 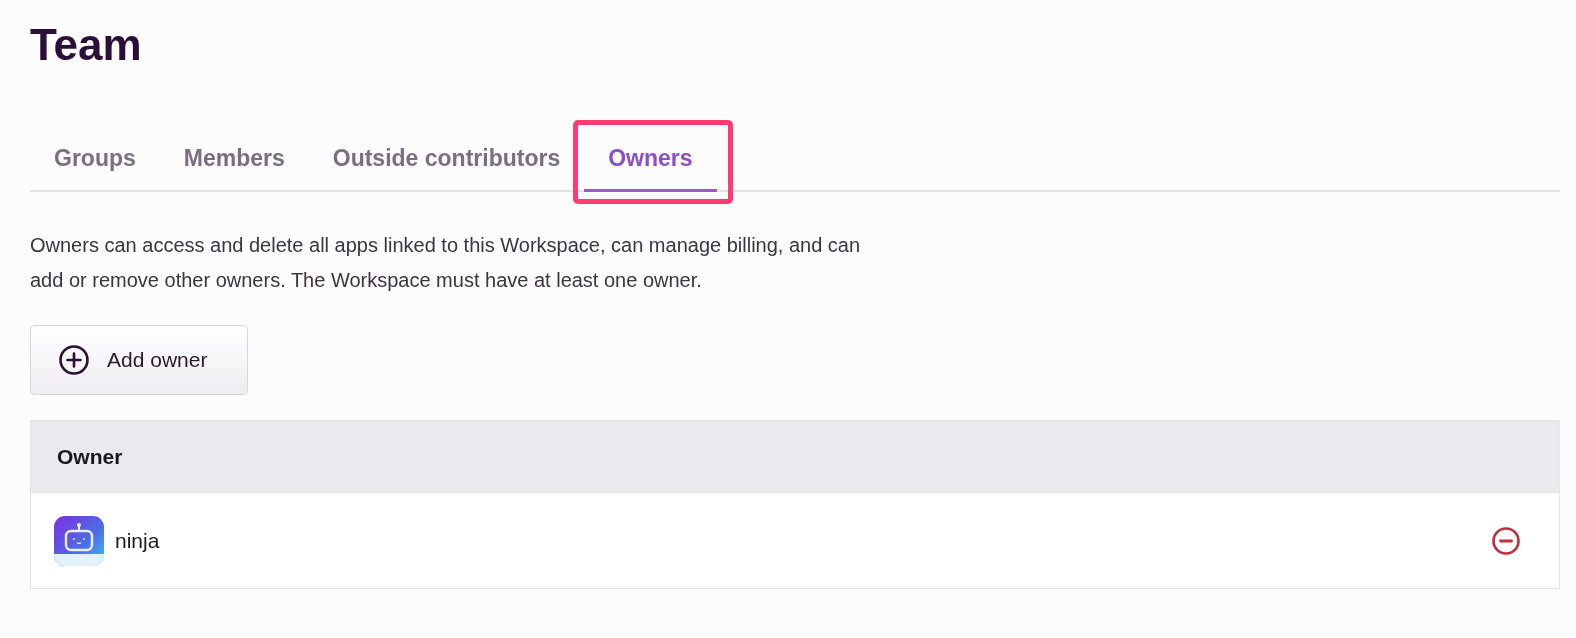 What do you see at coordinates (86, 45) in the screenshot?
I see `page-title: Team` at bounding box center [86, 45].